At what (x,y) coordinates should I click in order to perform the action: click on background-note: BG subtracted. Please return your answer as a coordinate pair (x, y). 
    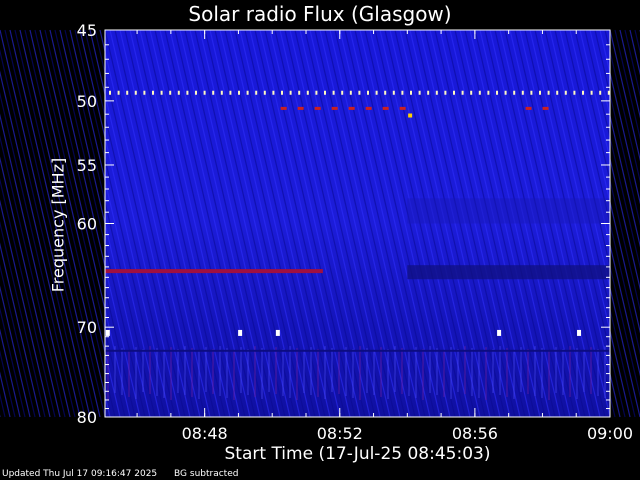
    Looking at the image, I should click on (206, 474).